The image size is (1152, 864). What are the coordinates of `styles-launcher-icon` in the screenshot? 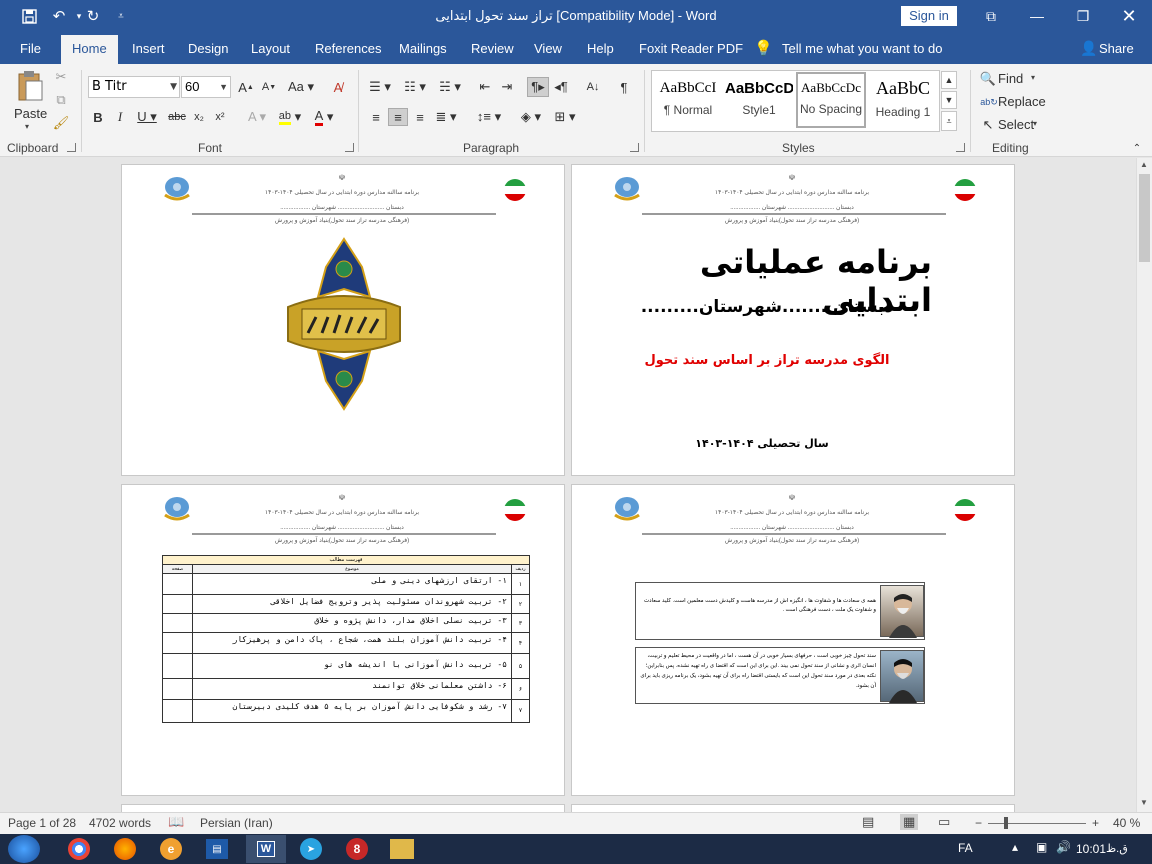 It's located at (960, 147).